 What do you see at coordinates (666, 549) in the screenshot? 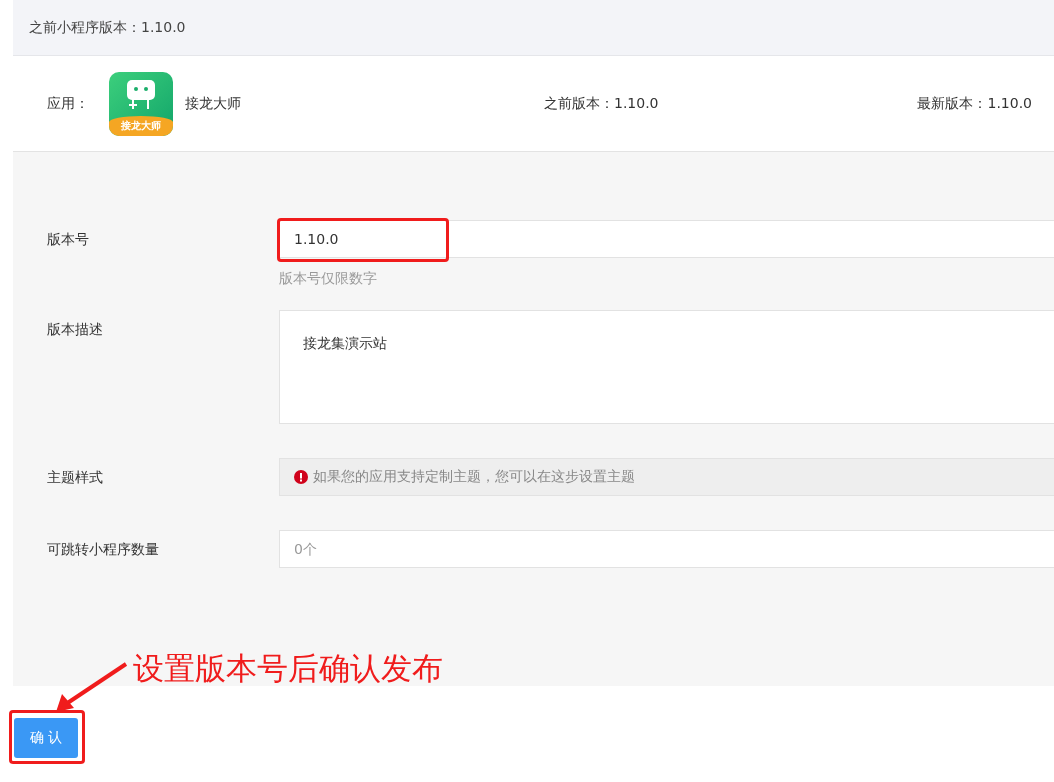
I see `input-field: 0个` at bounding box center [666, 549].